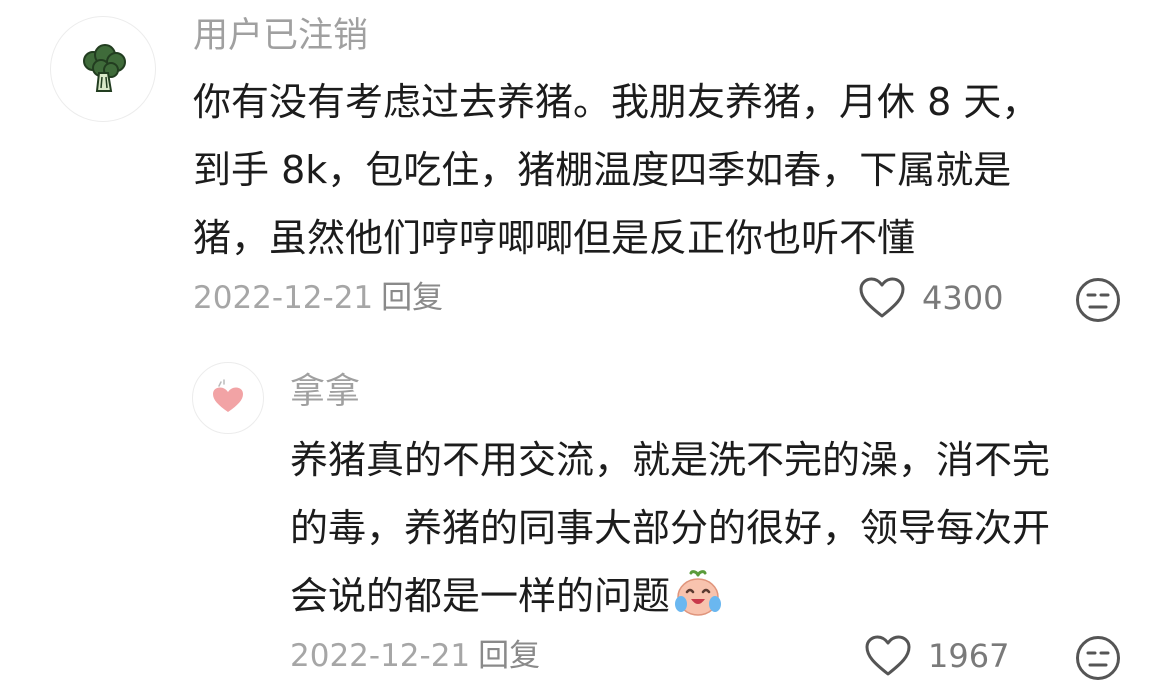 This screenshot has height=692, width=1170. I want to click on like-count: 1967, so click(969, 656).